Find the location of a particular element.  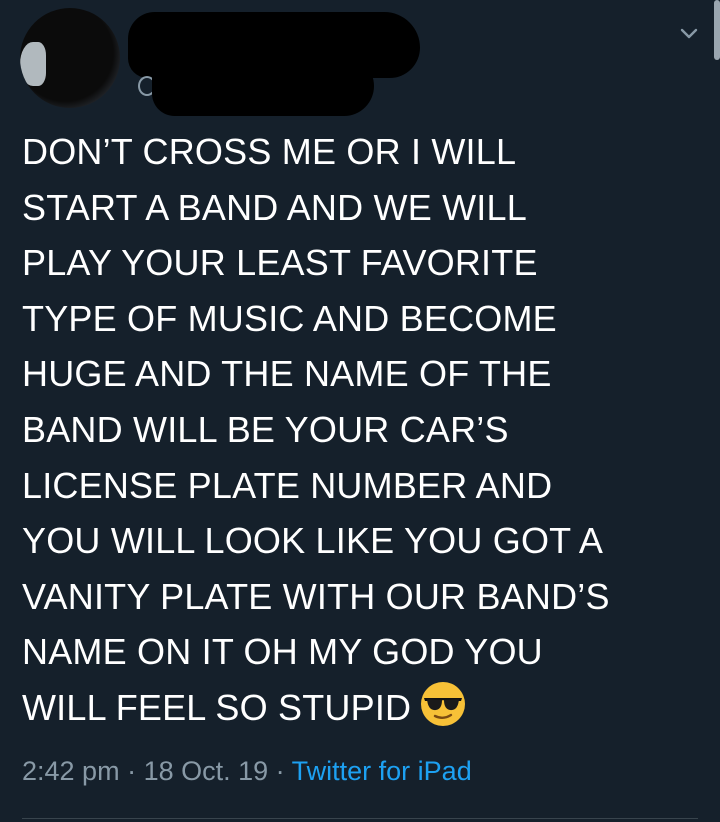

tweet-date: 18 Oct. 19 is located at coordinates (206, 771).